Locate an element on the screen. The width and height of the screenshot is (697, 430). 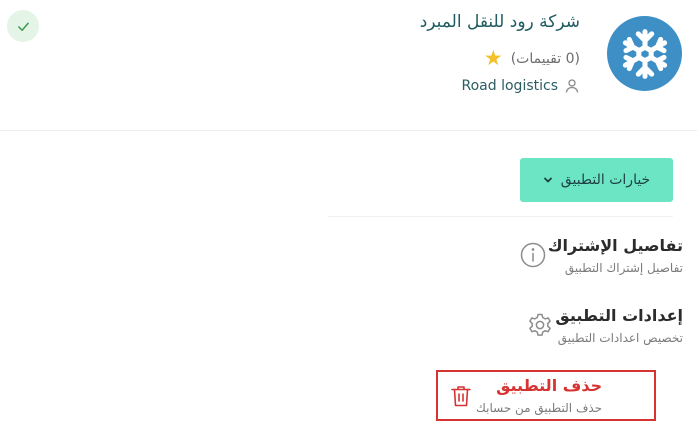
company-name: شركة رود للنقل المبرد is located at coordinates (499, 22).